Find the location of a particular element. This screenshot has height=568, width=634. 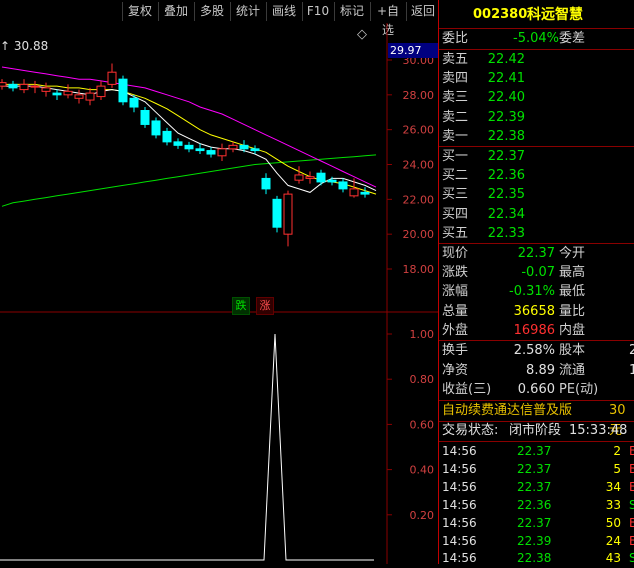

stat-row: 外盘 16986 内盘 is located at coordinates (536, 331).